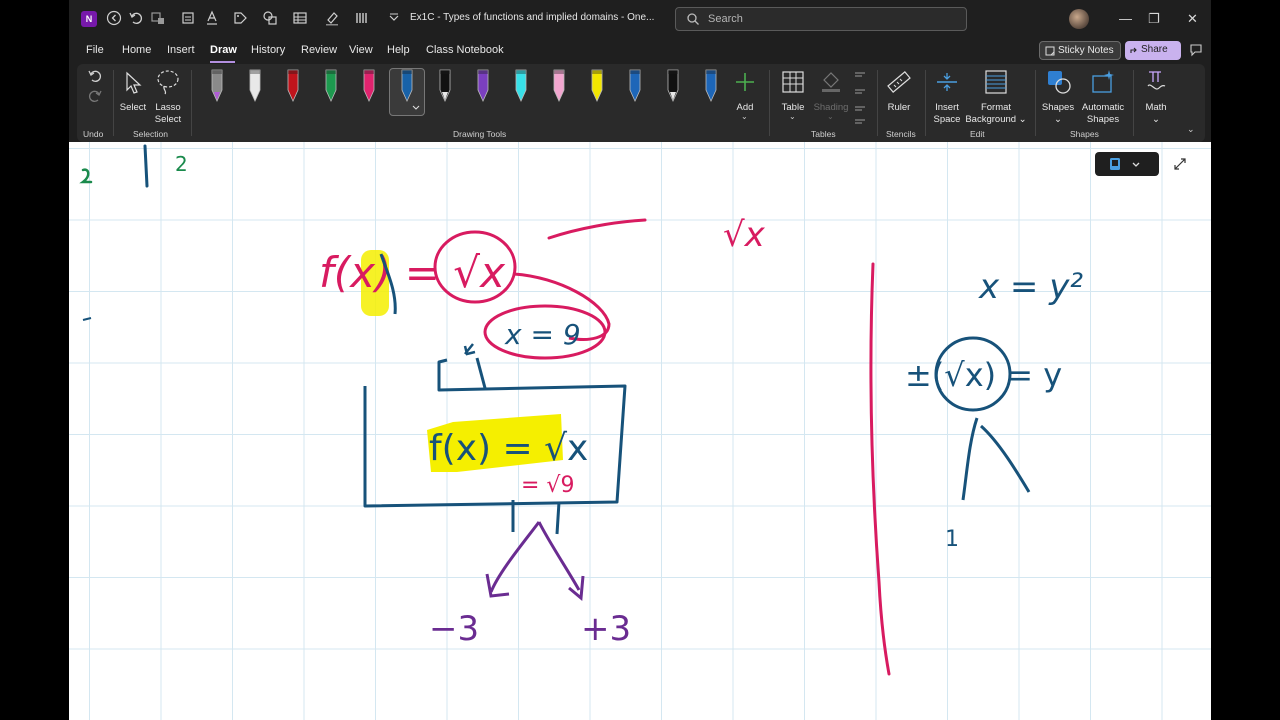 The image size is (1280, 720). I want to click on avatar, so click(1079, 19).